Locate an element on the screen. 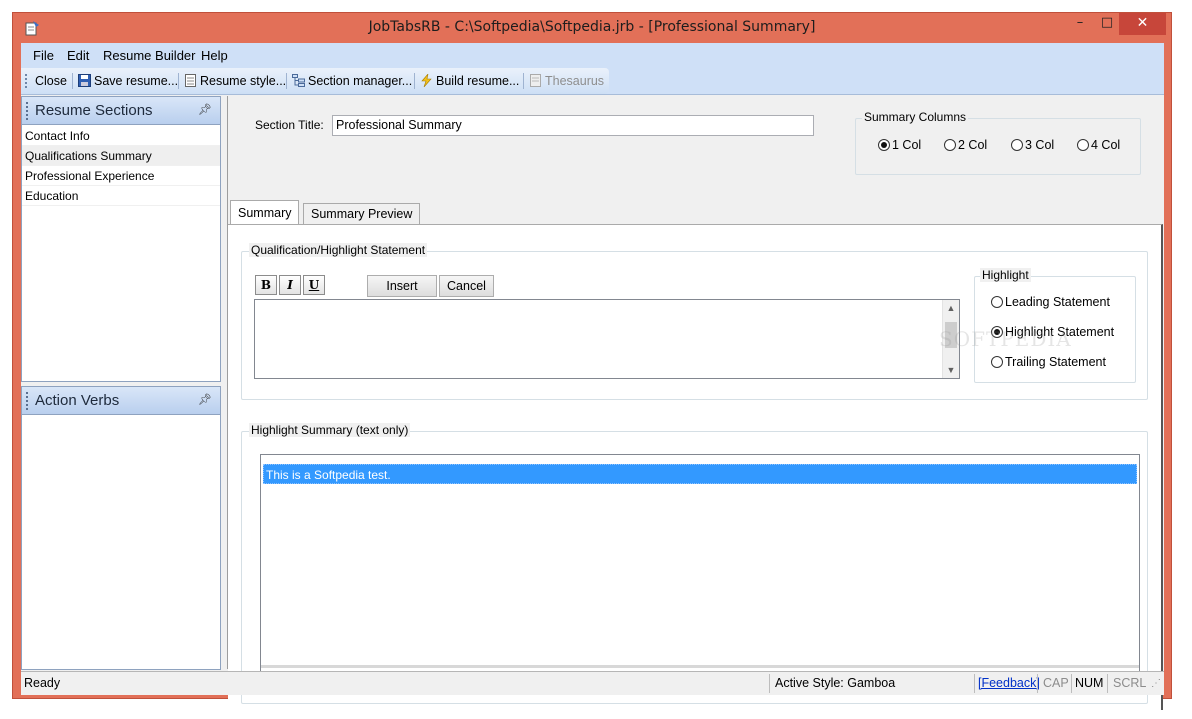 This screenshot has width=1192, height=719. thesaurus-label: Thesaurus is located at coordinates (575, 81).